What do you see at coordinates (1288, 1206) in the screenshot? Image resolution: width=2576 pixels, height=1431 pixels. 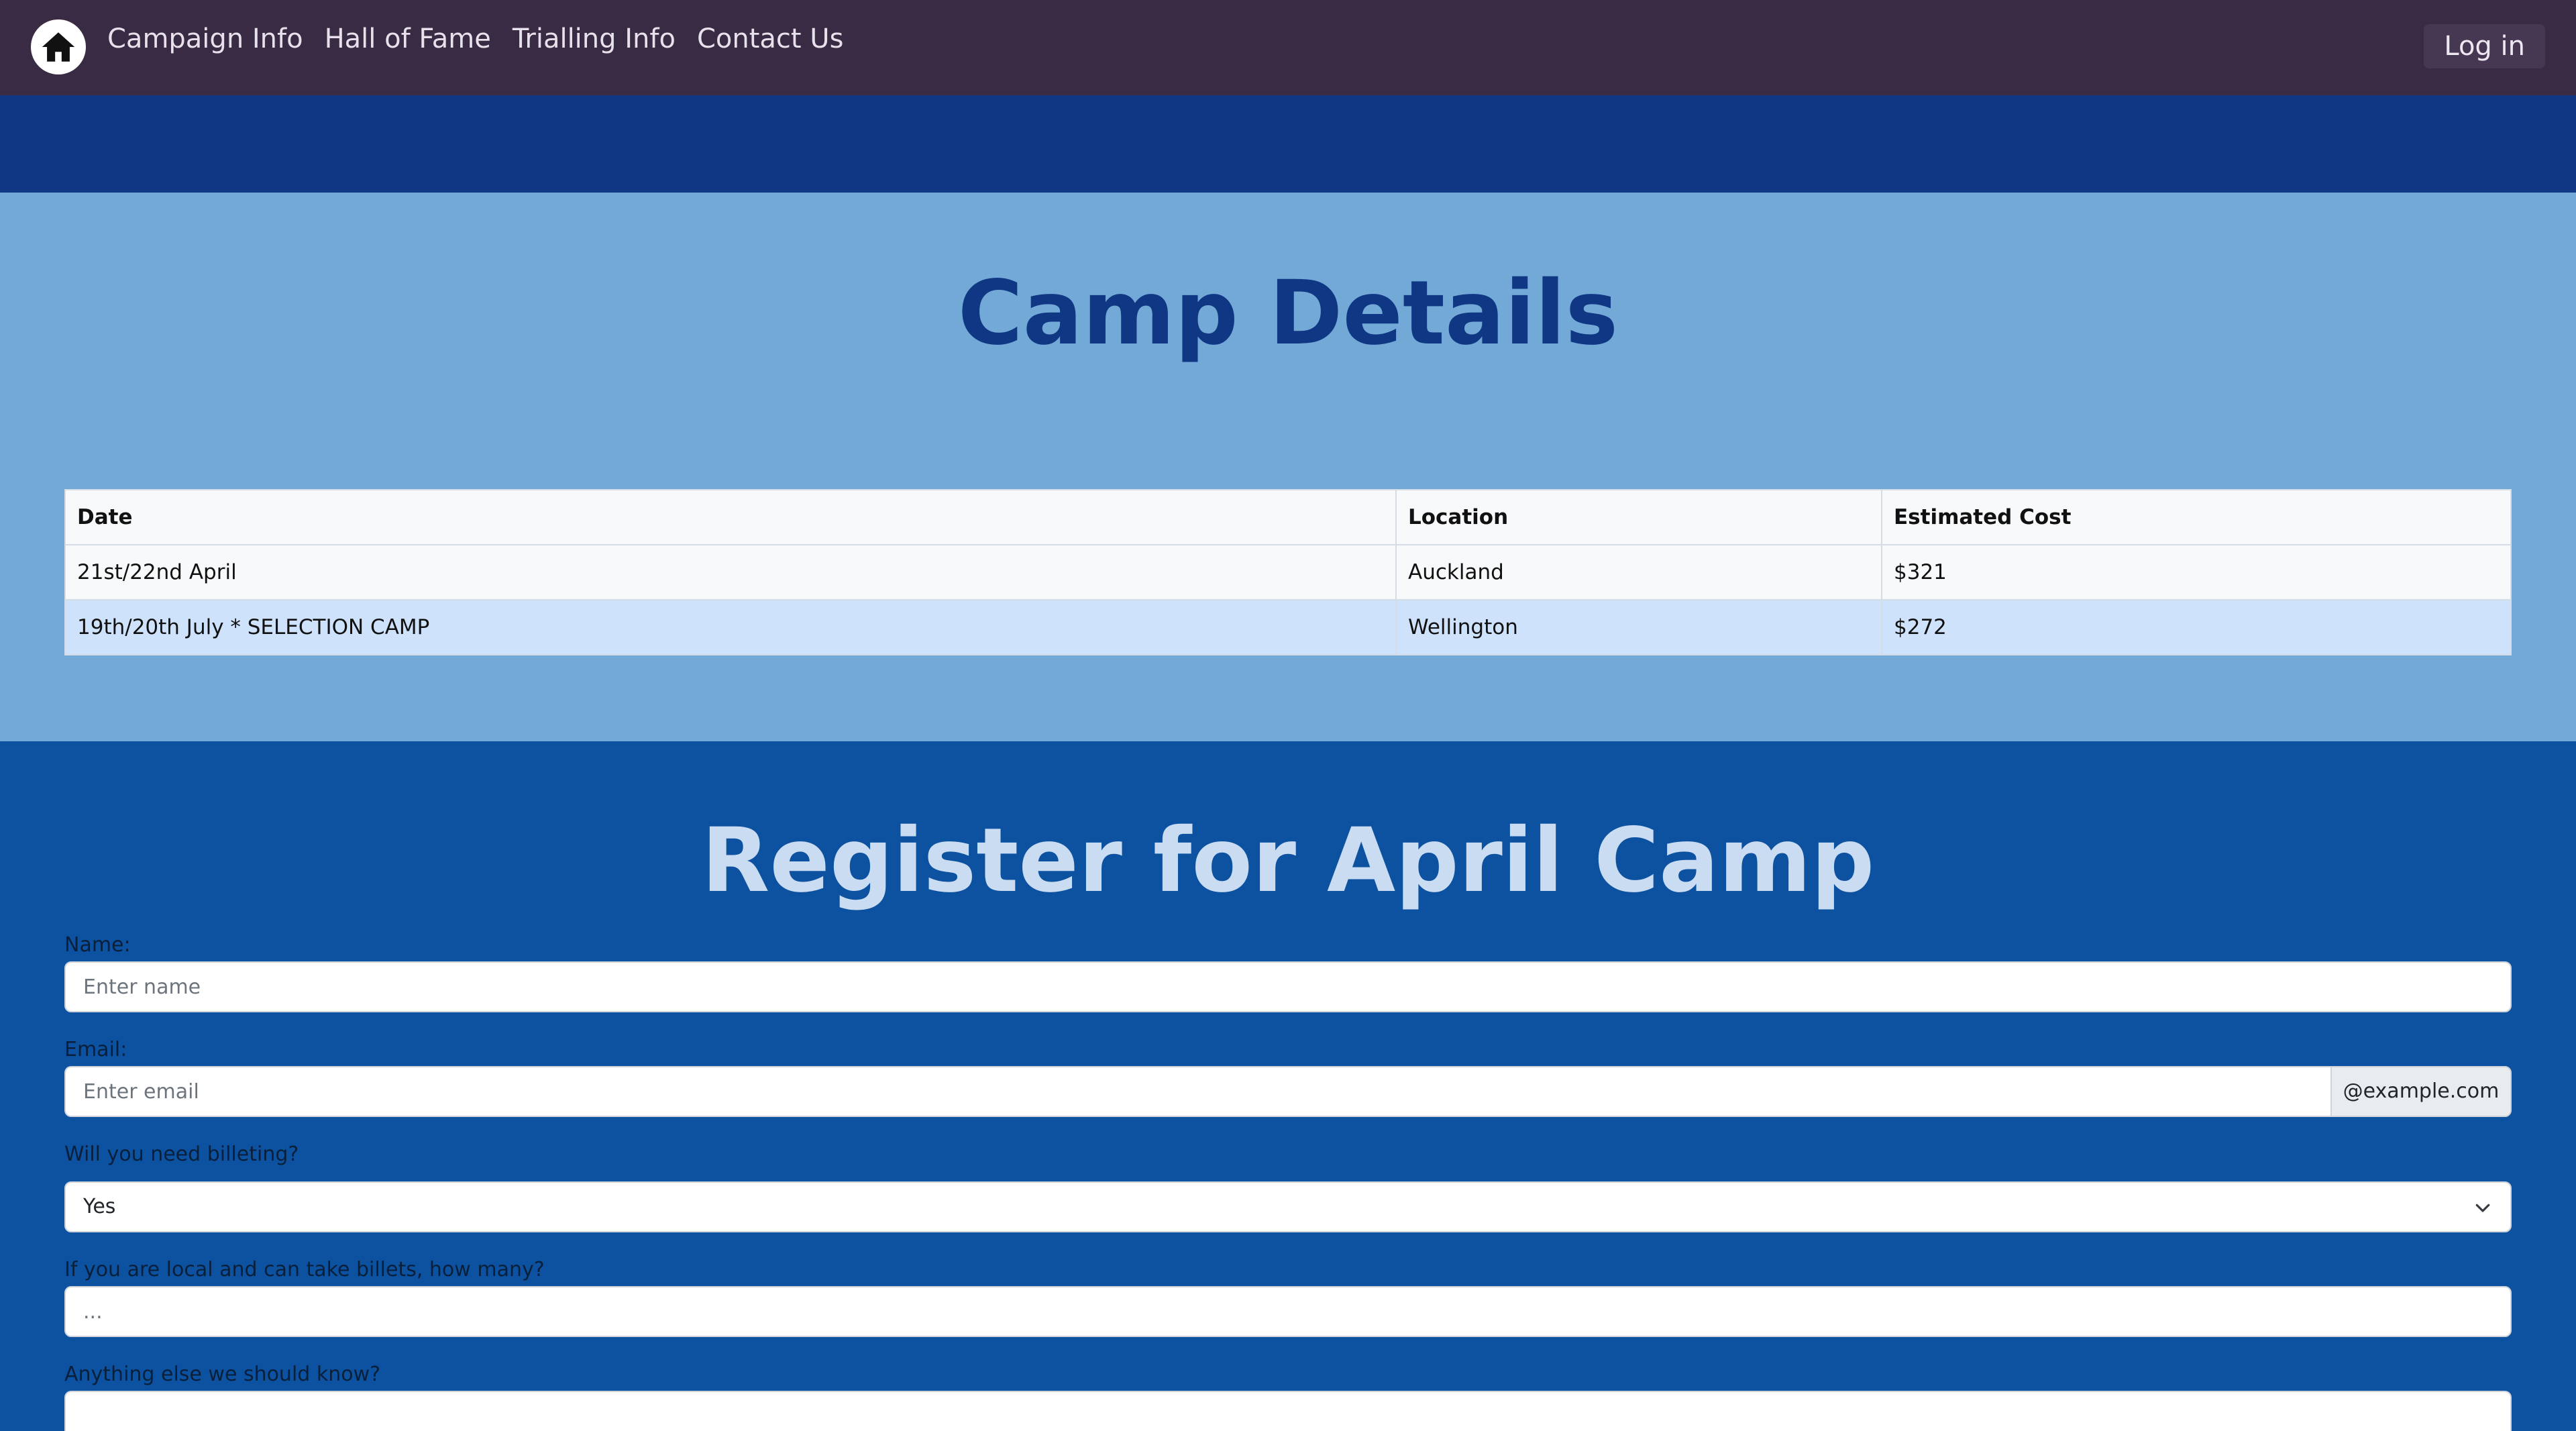 I see `billeting-select: Yes` at bounding box center [1288, 1206].